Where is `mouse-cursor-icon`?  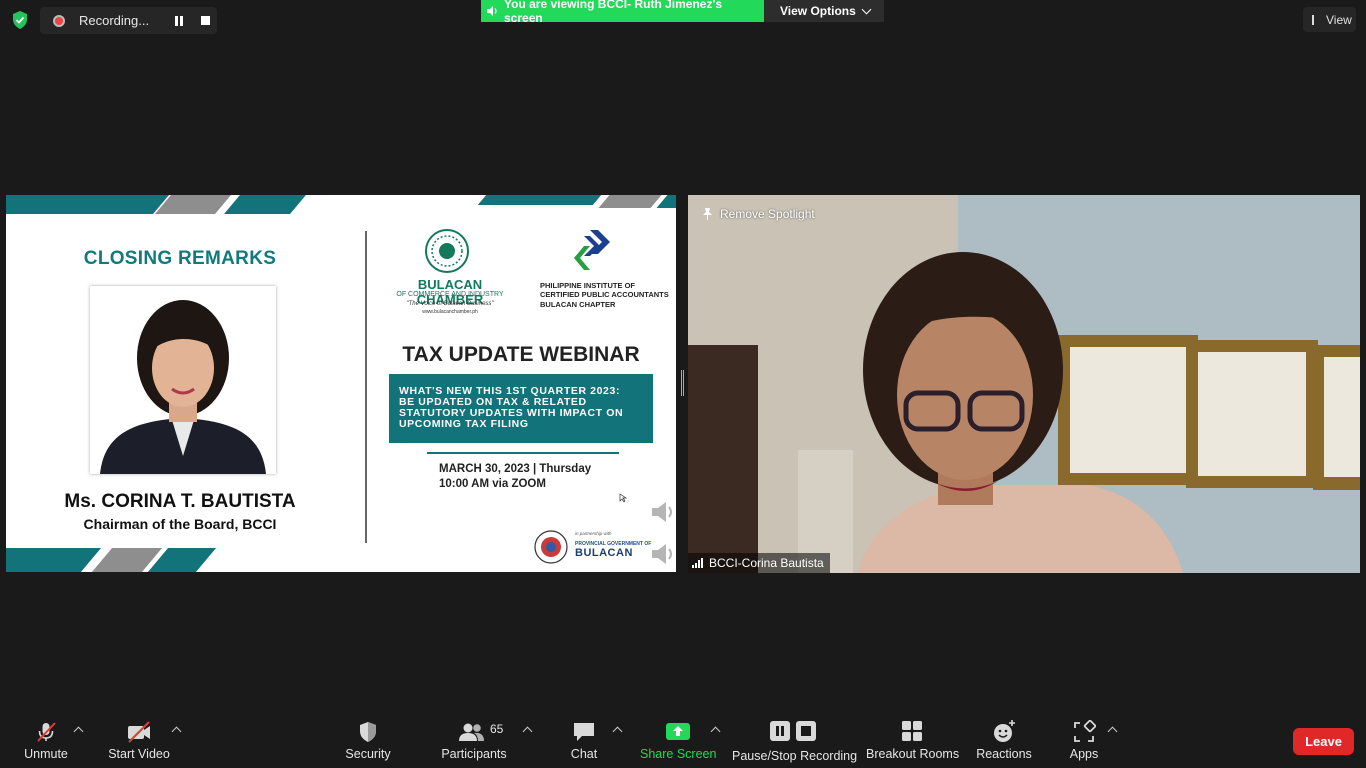
mouse-cursor-icon is located at coordinates (623, 498).